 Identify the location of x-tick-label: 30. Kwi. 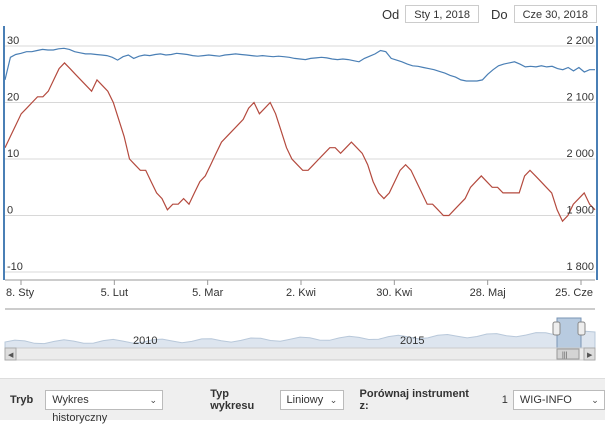
(394, 293).